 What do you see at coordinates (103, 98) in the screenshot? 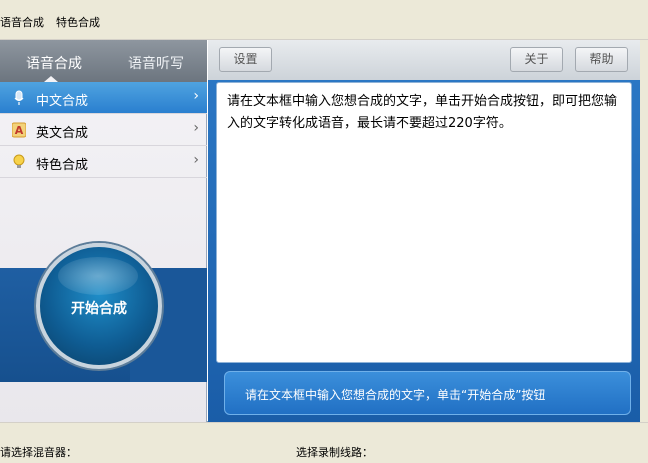
I see `sidebar-item-chinese: 中文合成 ›` at bounding box center [103, 98].